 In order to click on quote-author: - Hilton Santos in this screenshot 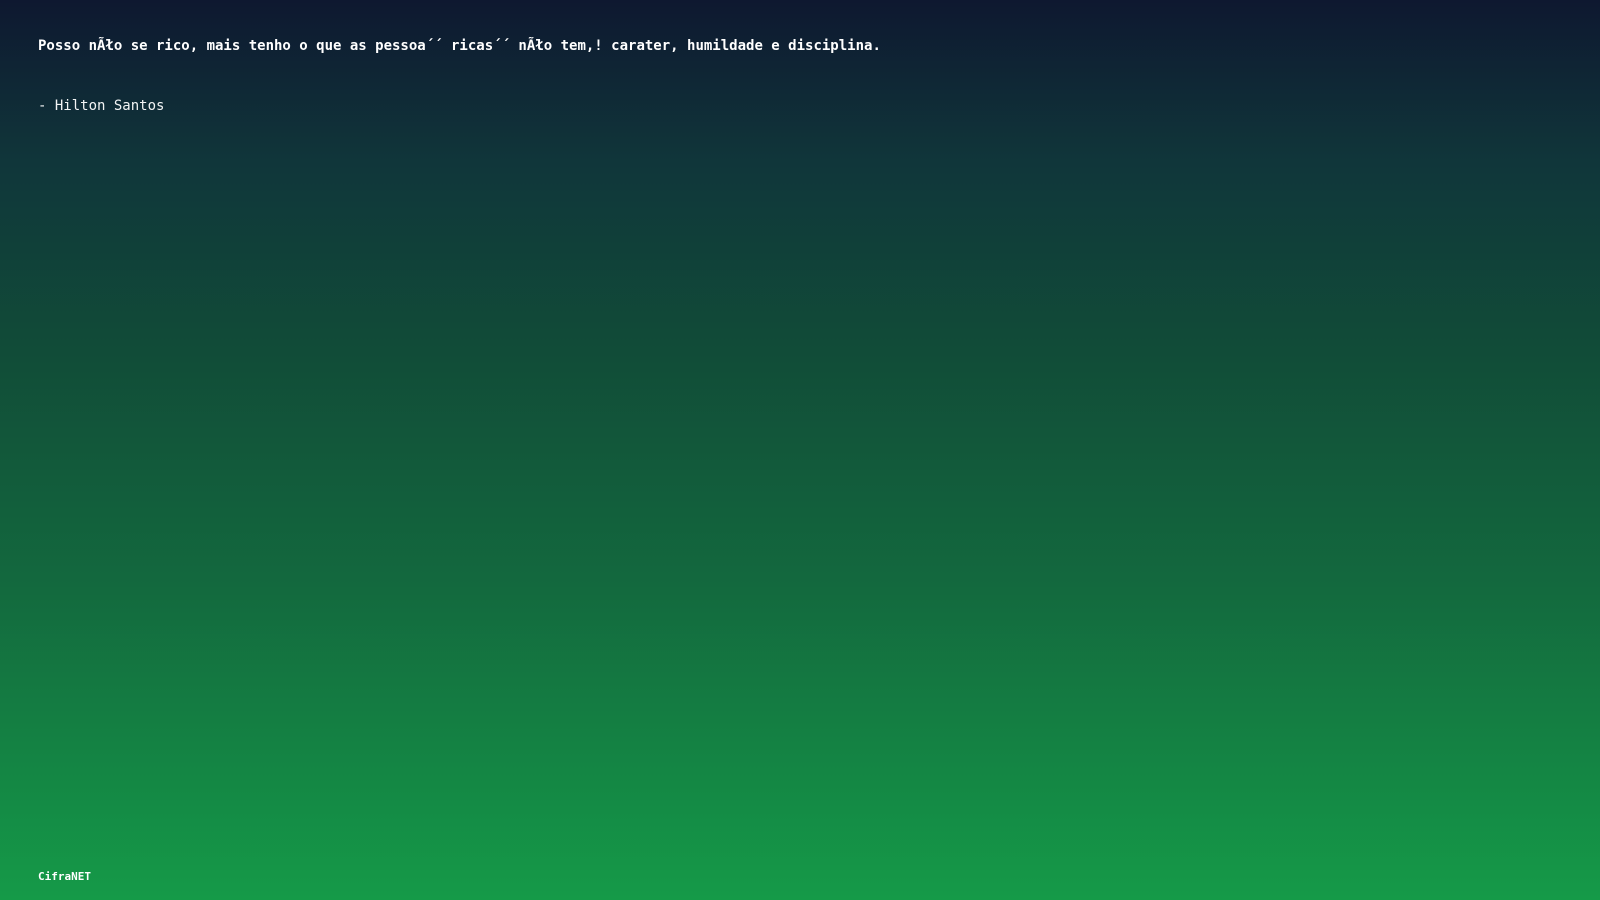, I will do `click(101, 106)`.